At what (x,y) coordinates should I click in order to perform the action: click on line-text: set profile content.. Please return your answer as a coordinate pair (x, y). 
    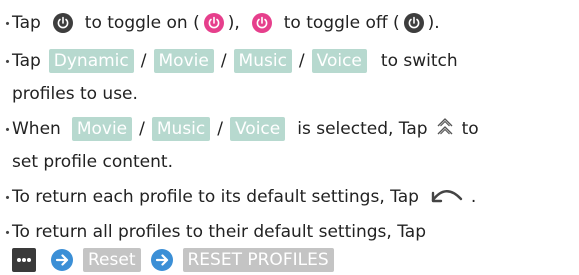
    Looking at the image, I should click on (92, 162).